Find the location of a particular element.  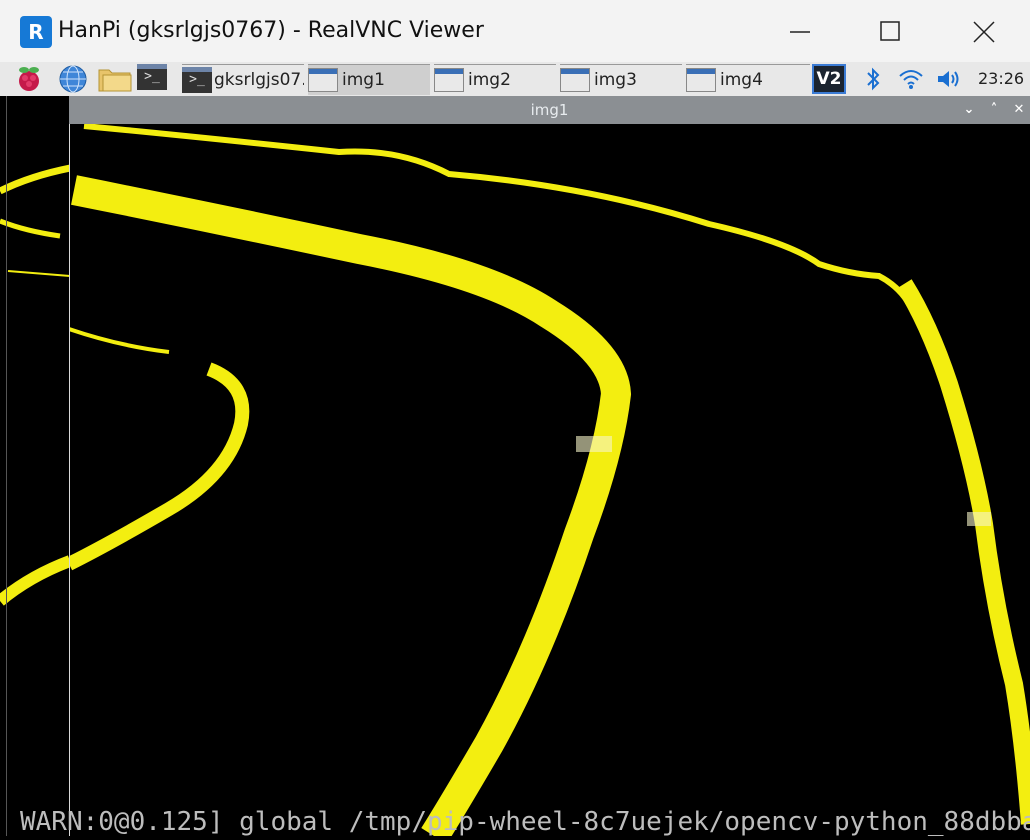

clock: 23:26 is located at coordinates (1001, 78).